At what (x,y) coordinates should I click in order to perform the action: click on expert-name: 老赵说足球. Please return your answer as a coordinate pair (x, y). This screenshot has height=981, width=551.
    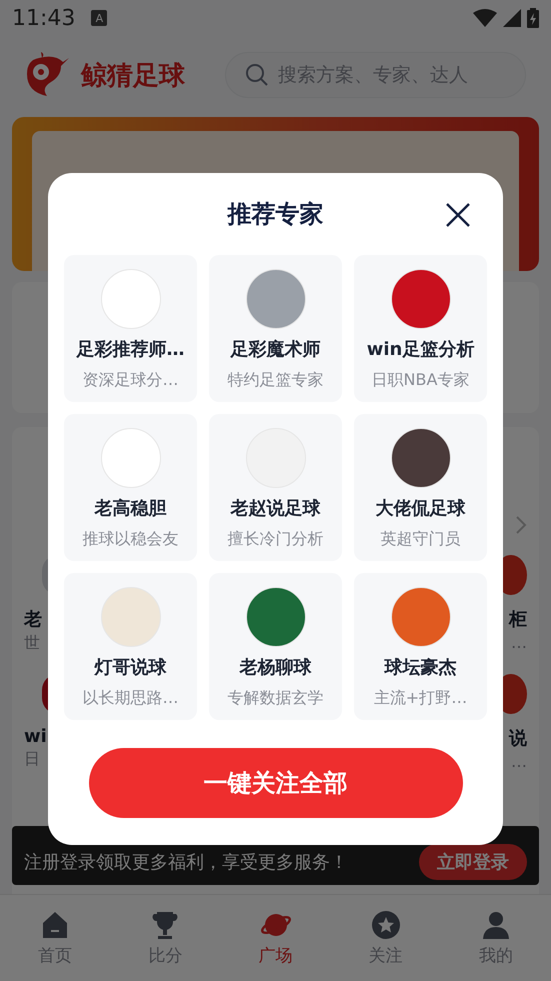
    Looking at the image, I should click on (275, 508).